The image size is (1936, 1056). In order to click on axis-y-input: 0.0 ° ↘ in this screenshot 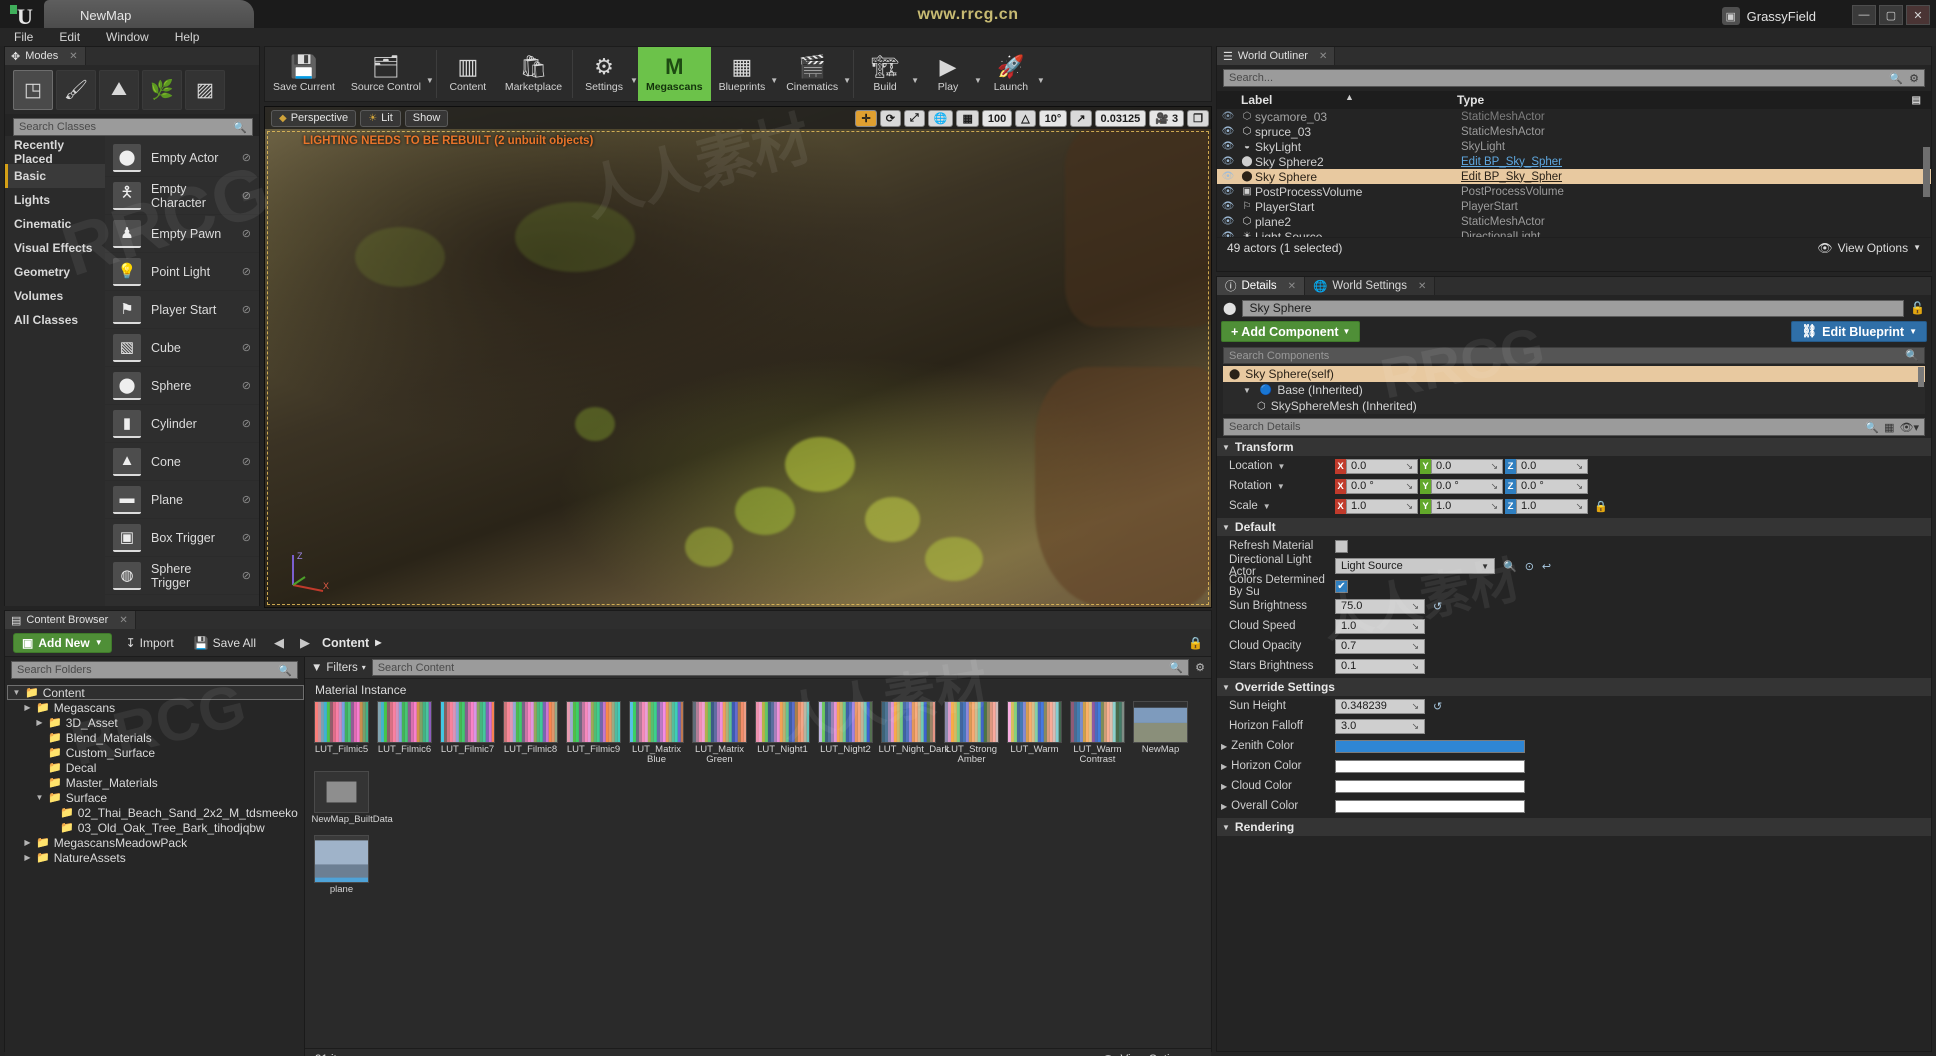, I will do `click(1467, 486)`.